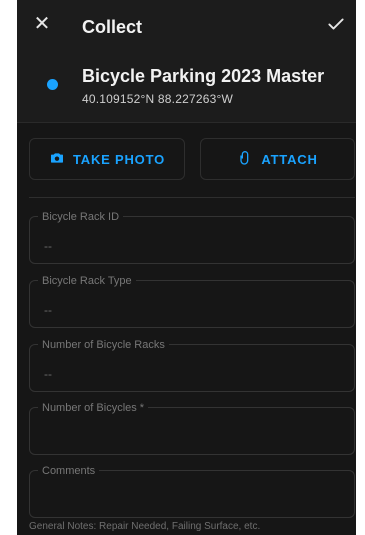  Describe the element at coordinates (289, 159) in the screenshot. I see `attach-label: ATTACH` at that location.